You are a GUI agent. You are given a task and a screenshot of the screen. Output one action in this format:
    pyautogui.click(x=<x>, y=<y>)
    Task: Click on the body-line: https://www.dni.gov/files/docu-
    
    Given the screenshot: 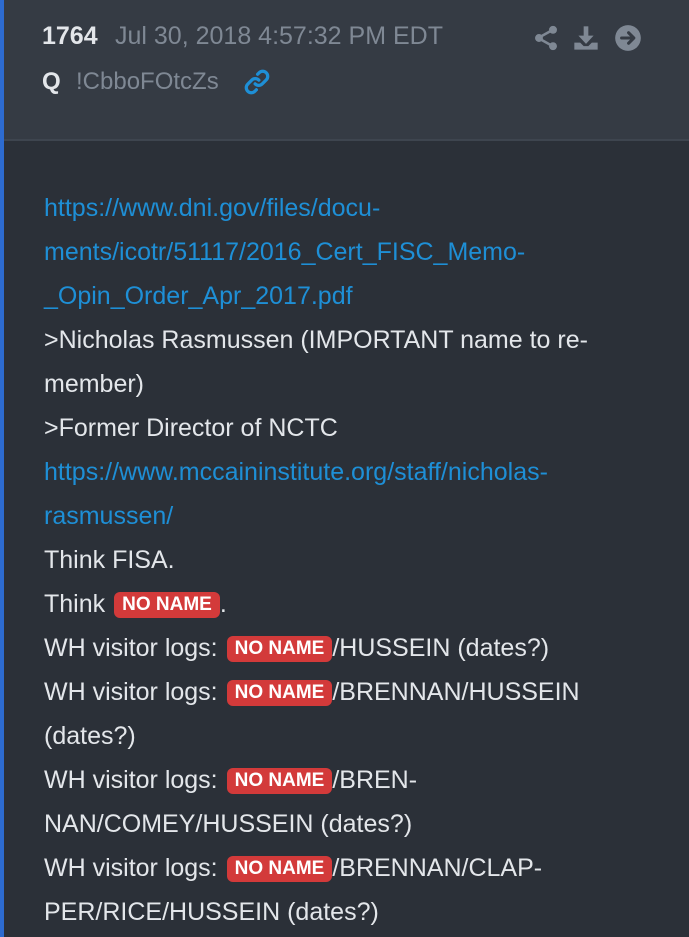 What is the action you would take?
    pyautogui.click(x=354, y=208)
    